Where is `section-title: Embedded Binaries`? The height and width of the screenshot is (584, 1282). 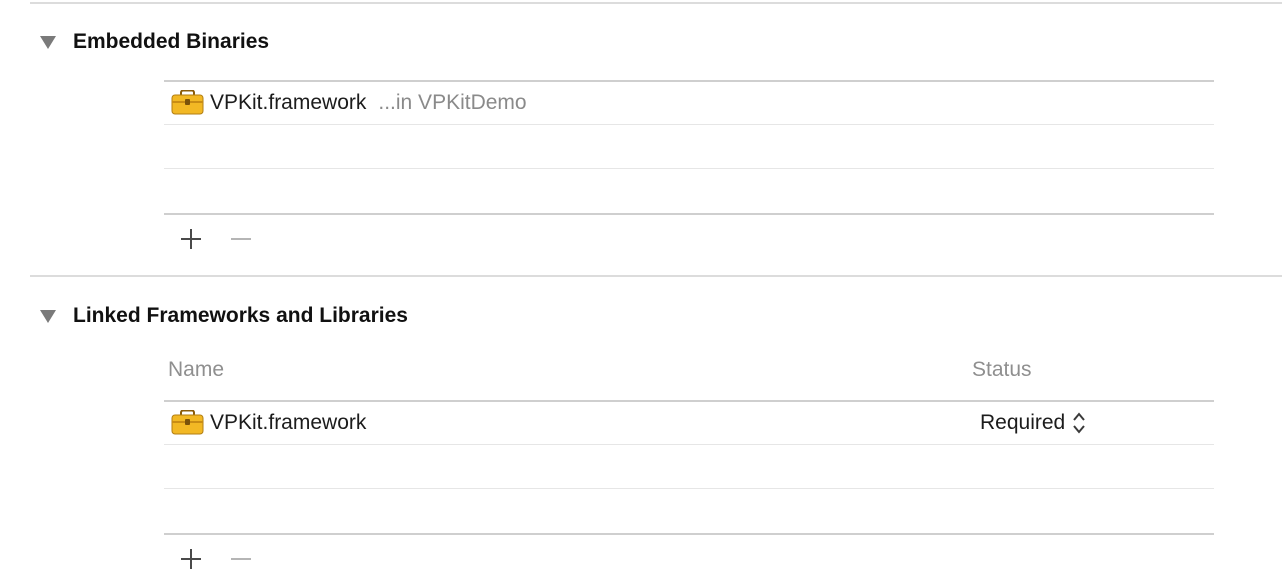
section-title: Embedded Binaries is located at coordinates (171, 41).